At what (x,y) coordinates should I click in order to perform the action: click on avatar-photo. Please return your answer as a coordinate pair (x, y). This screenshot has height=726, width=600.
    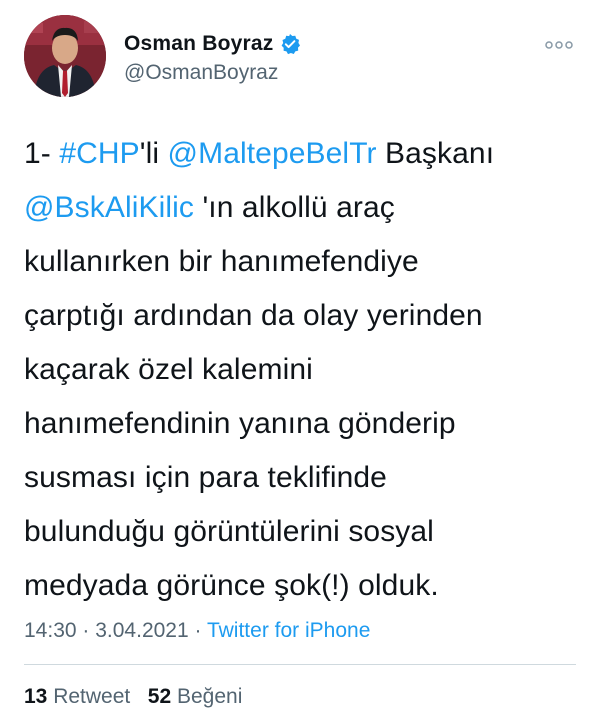
    Looking at the image, I should click on (65, 56).